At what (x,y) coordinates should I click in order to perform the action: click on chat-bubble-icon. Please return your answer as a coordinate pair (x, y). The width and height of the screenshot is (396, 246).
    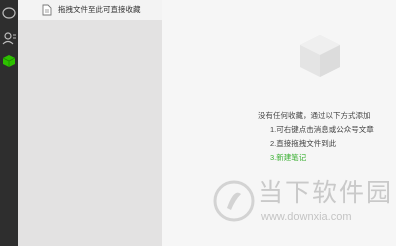
    Looking at the image, I should click on (9, 13).